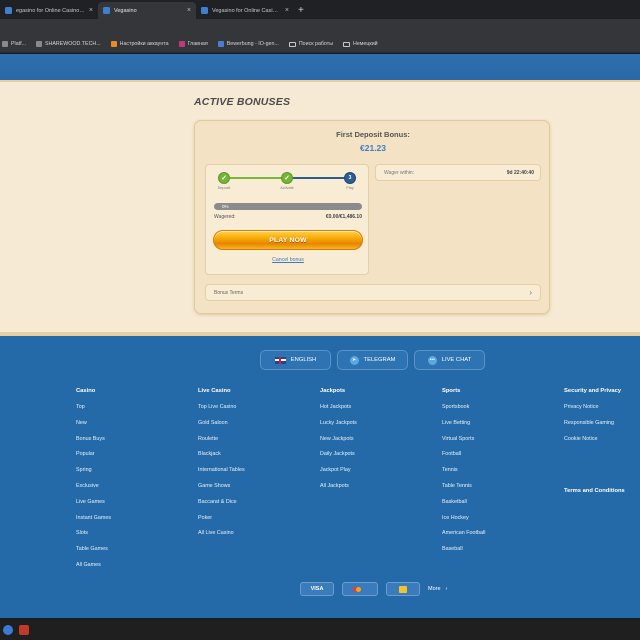 This screenshot has height=640, width=640. What do you see at coordinates (93, 569) in the screenshot?
I see `footer-link: All Games` at bounding box center [93, 569].